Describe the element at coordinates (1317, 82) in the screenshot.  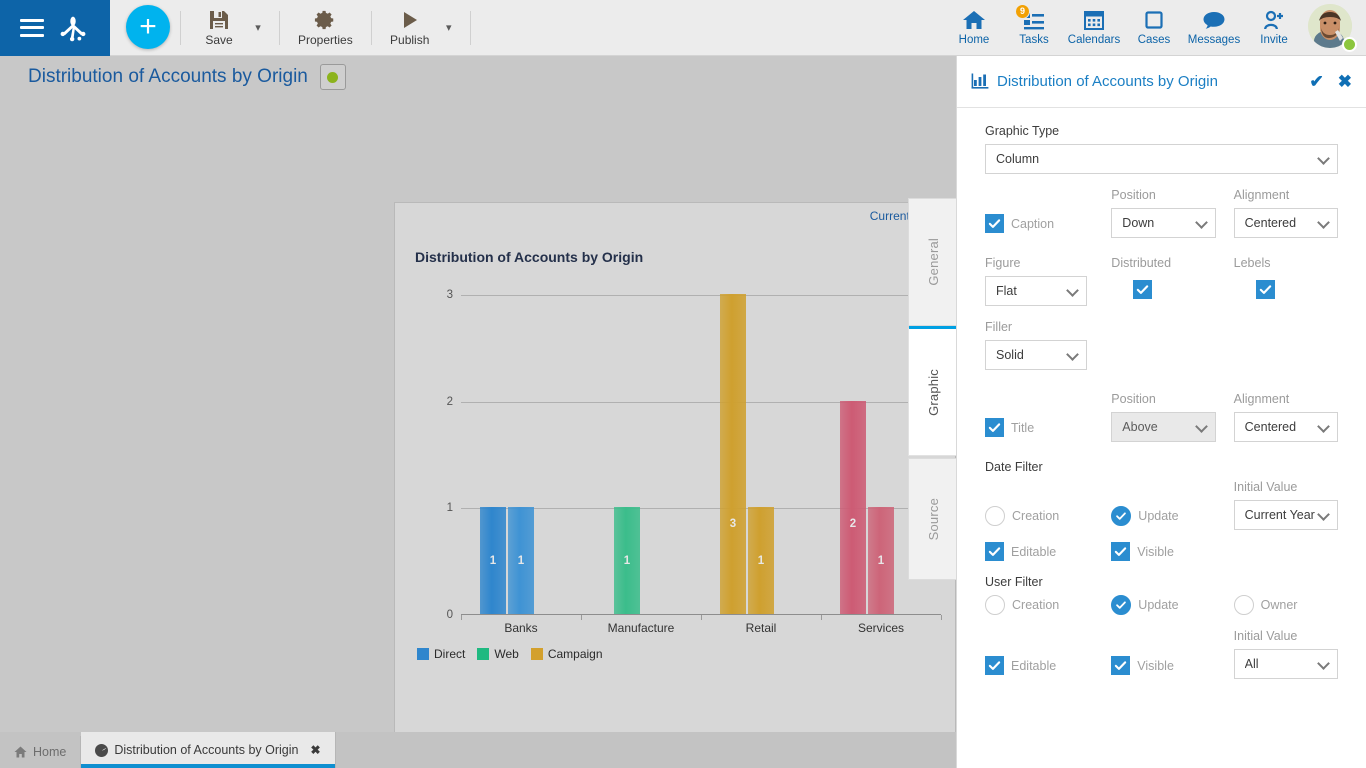
I see `check-icon: ✔` at that location.